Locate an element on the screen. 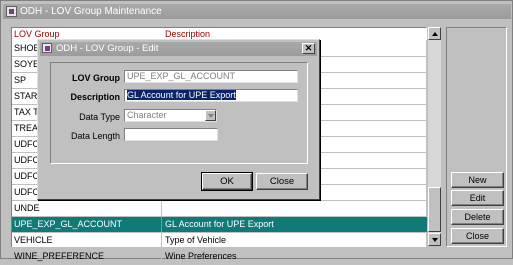  cell-lov-group: UNDE is located at coordinates (87, 208).